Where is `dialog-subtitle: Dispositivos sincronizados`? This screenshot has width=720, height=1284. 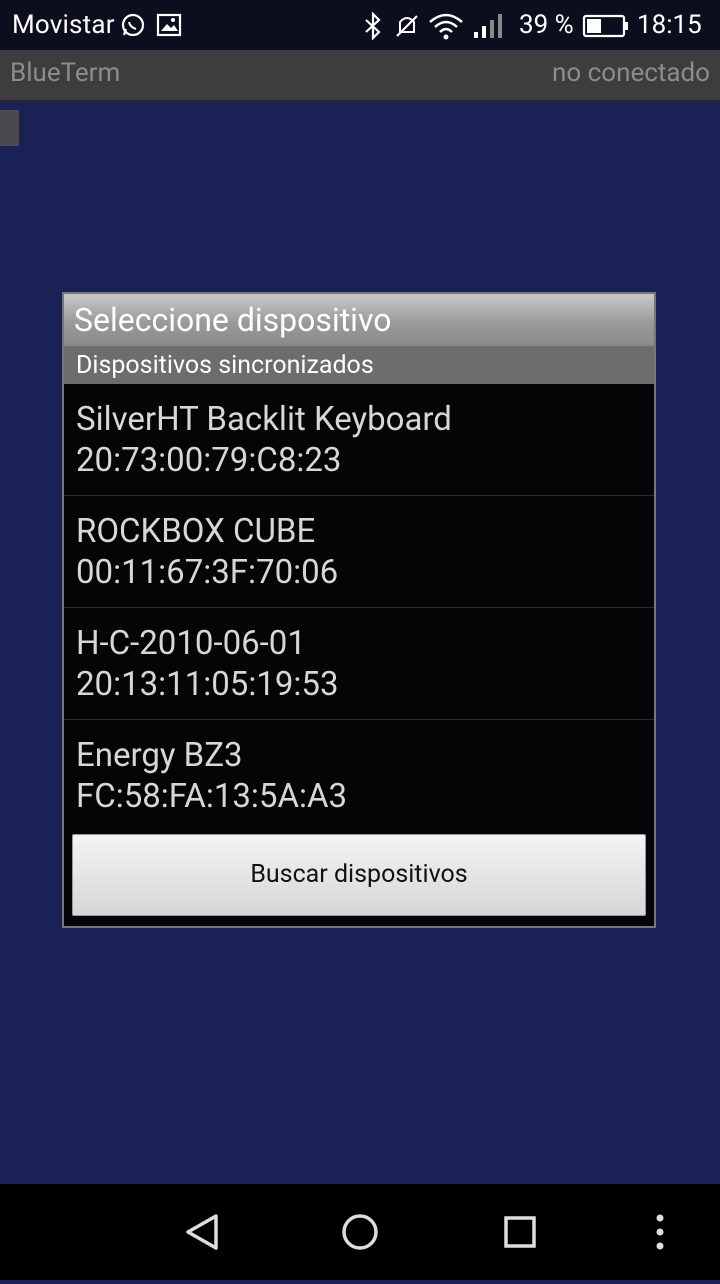 dialog-subtitle: Dispositivos sincronizados is located at coordinates (359, 365).